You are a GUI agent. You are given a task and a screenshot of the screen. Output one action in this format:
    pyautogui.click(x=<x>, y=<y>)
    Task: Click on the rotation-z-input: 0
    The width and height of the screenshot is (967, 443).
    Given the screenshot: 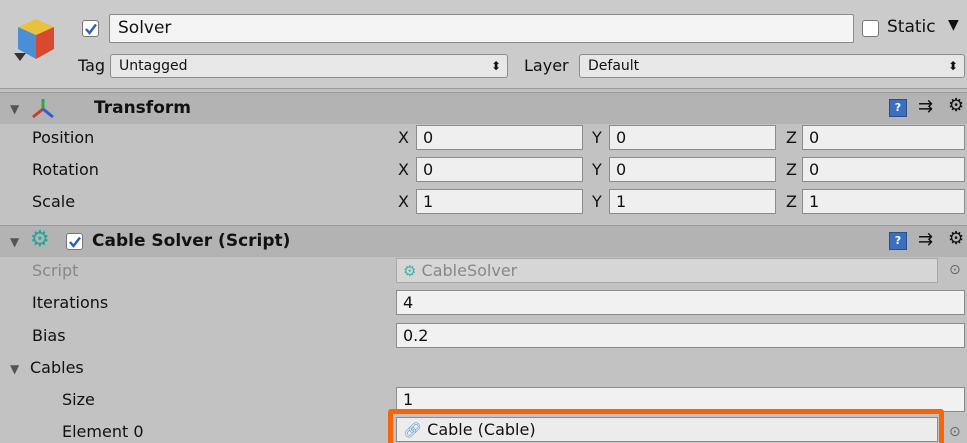 What is the action you would take?
    pyautogui.click(x=883, y=169)
    